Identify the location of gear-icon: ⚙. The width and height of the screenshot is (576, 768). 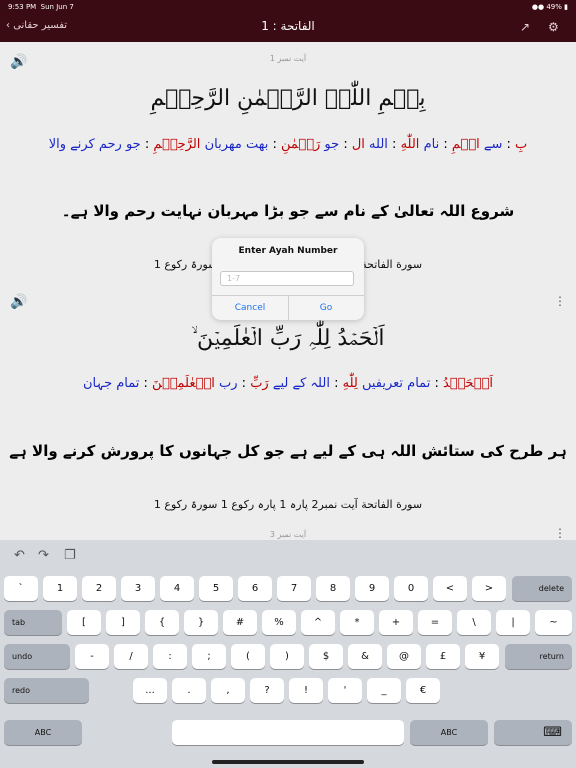
(553, 27).